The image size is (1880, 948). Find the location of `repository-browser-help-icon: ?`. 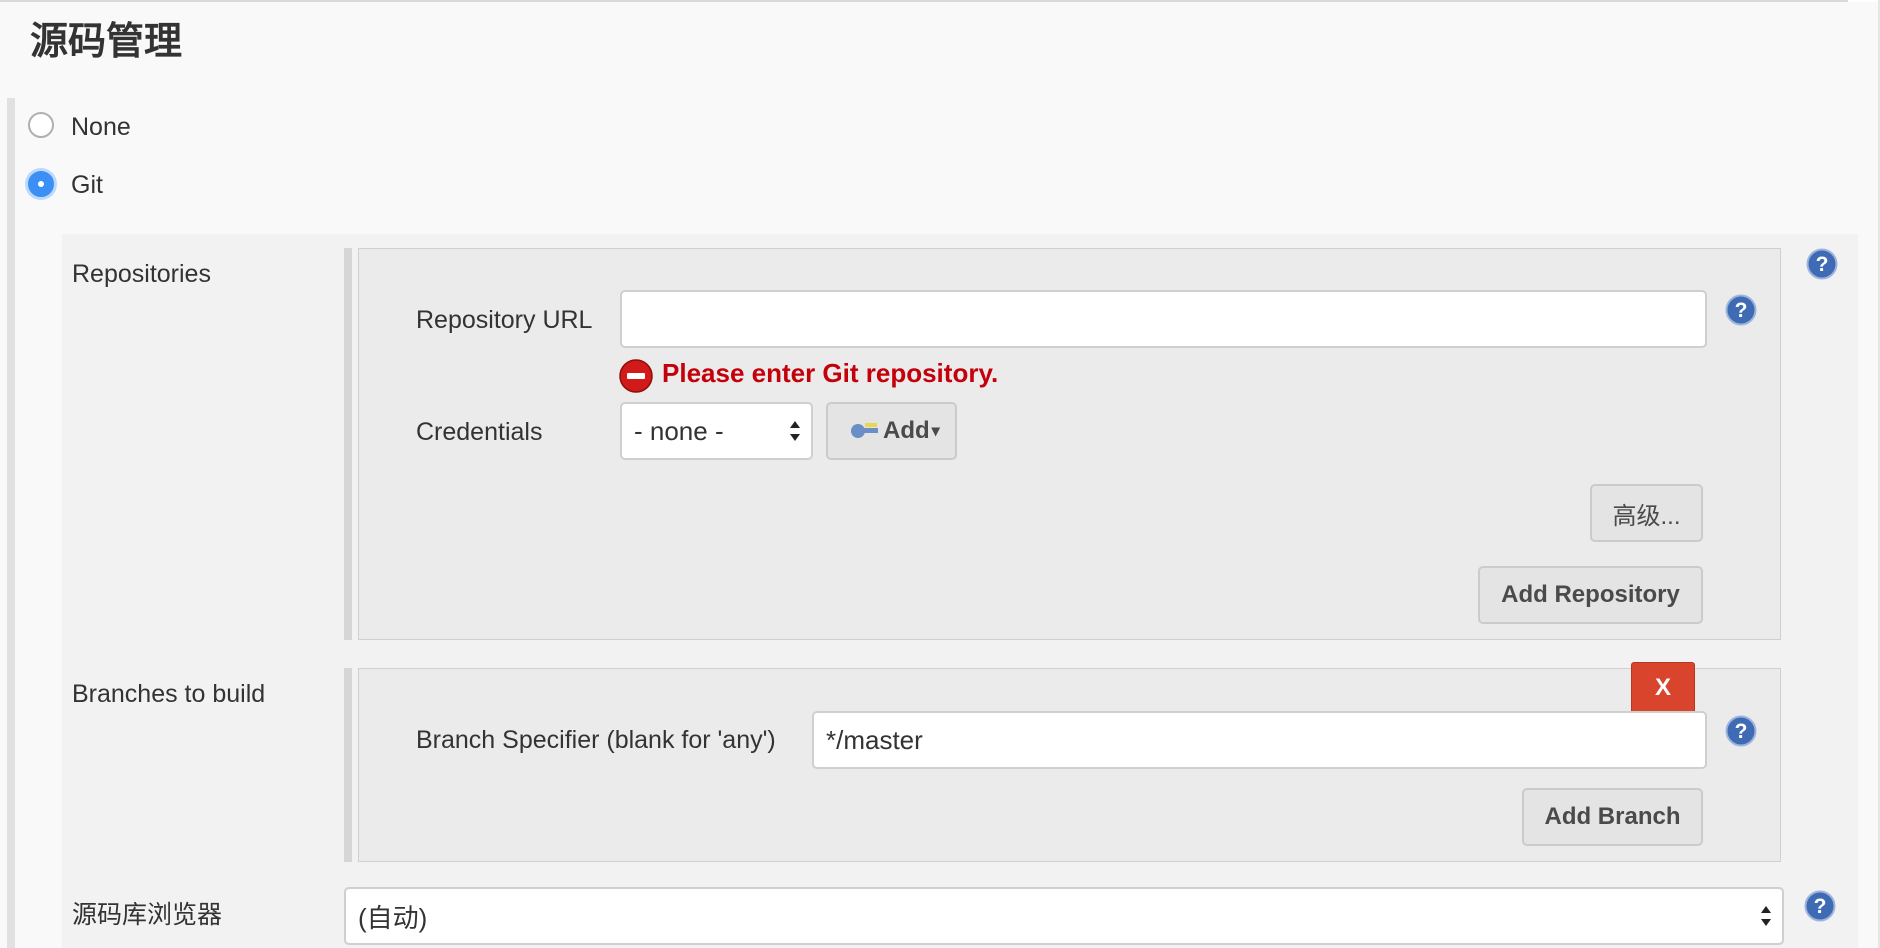

repository-browser-help-icon: ? is located at coordinates (1820, 908).